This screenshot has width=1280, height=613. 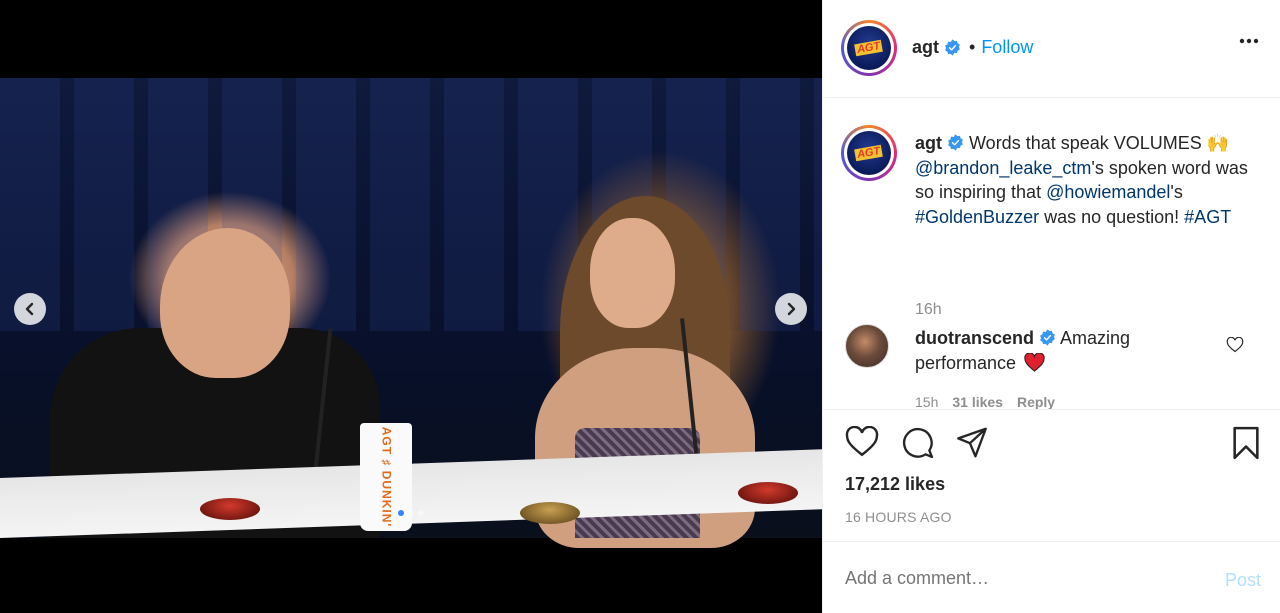 I want to click on post-timestamp: 16 HOURS AGO, so click(x=898, y=517).